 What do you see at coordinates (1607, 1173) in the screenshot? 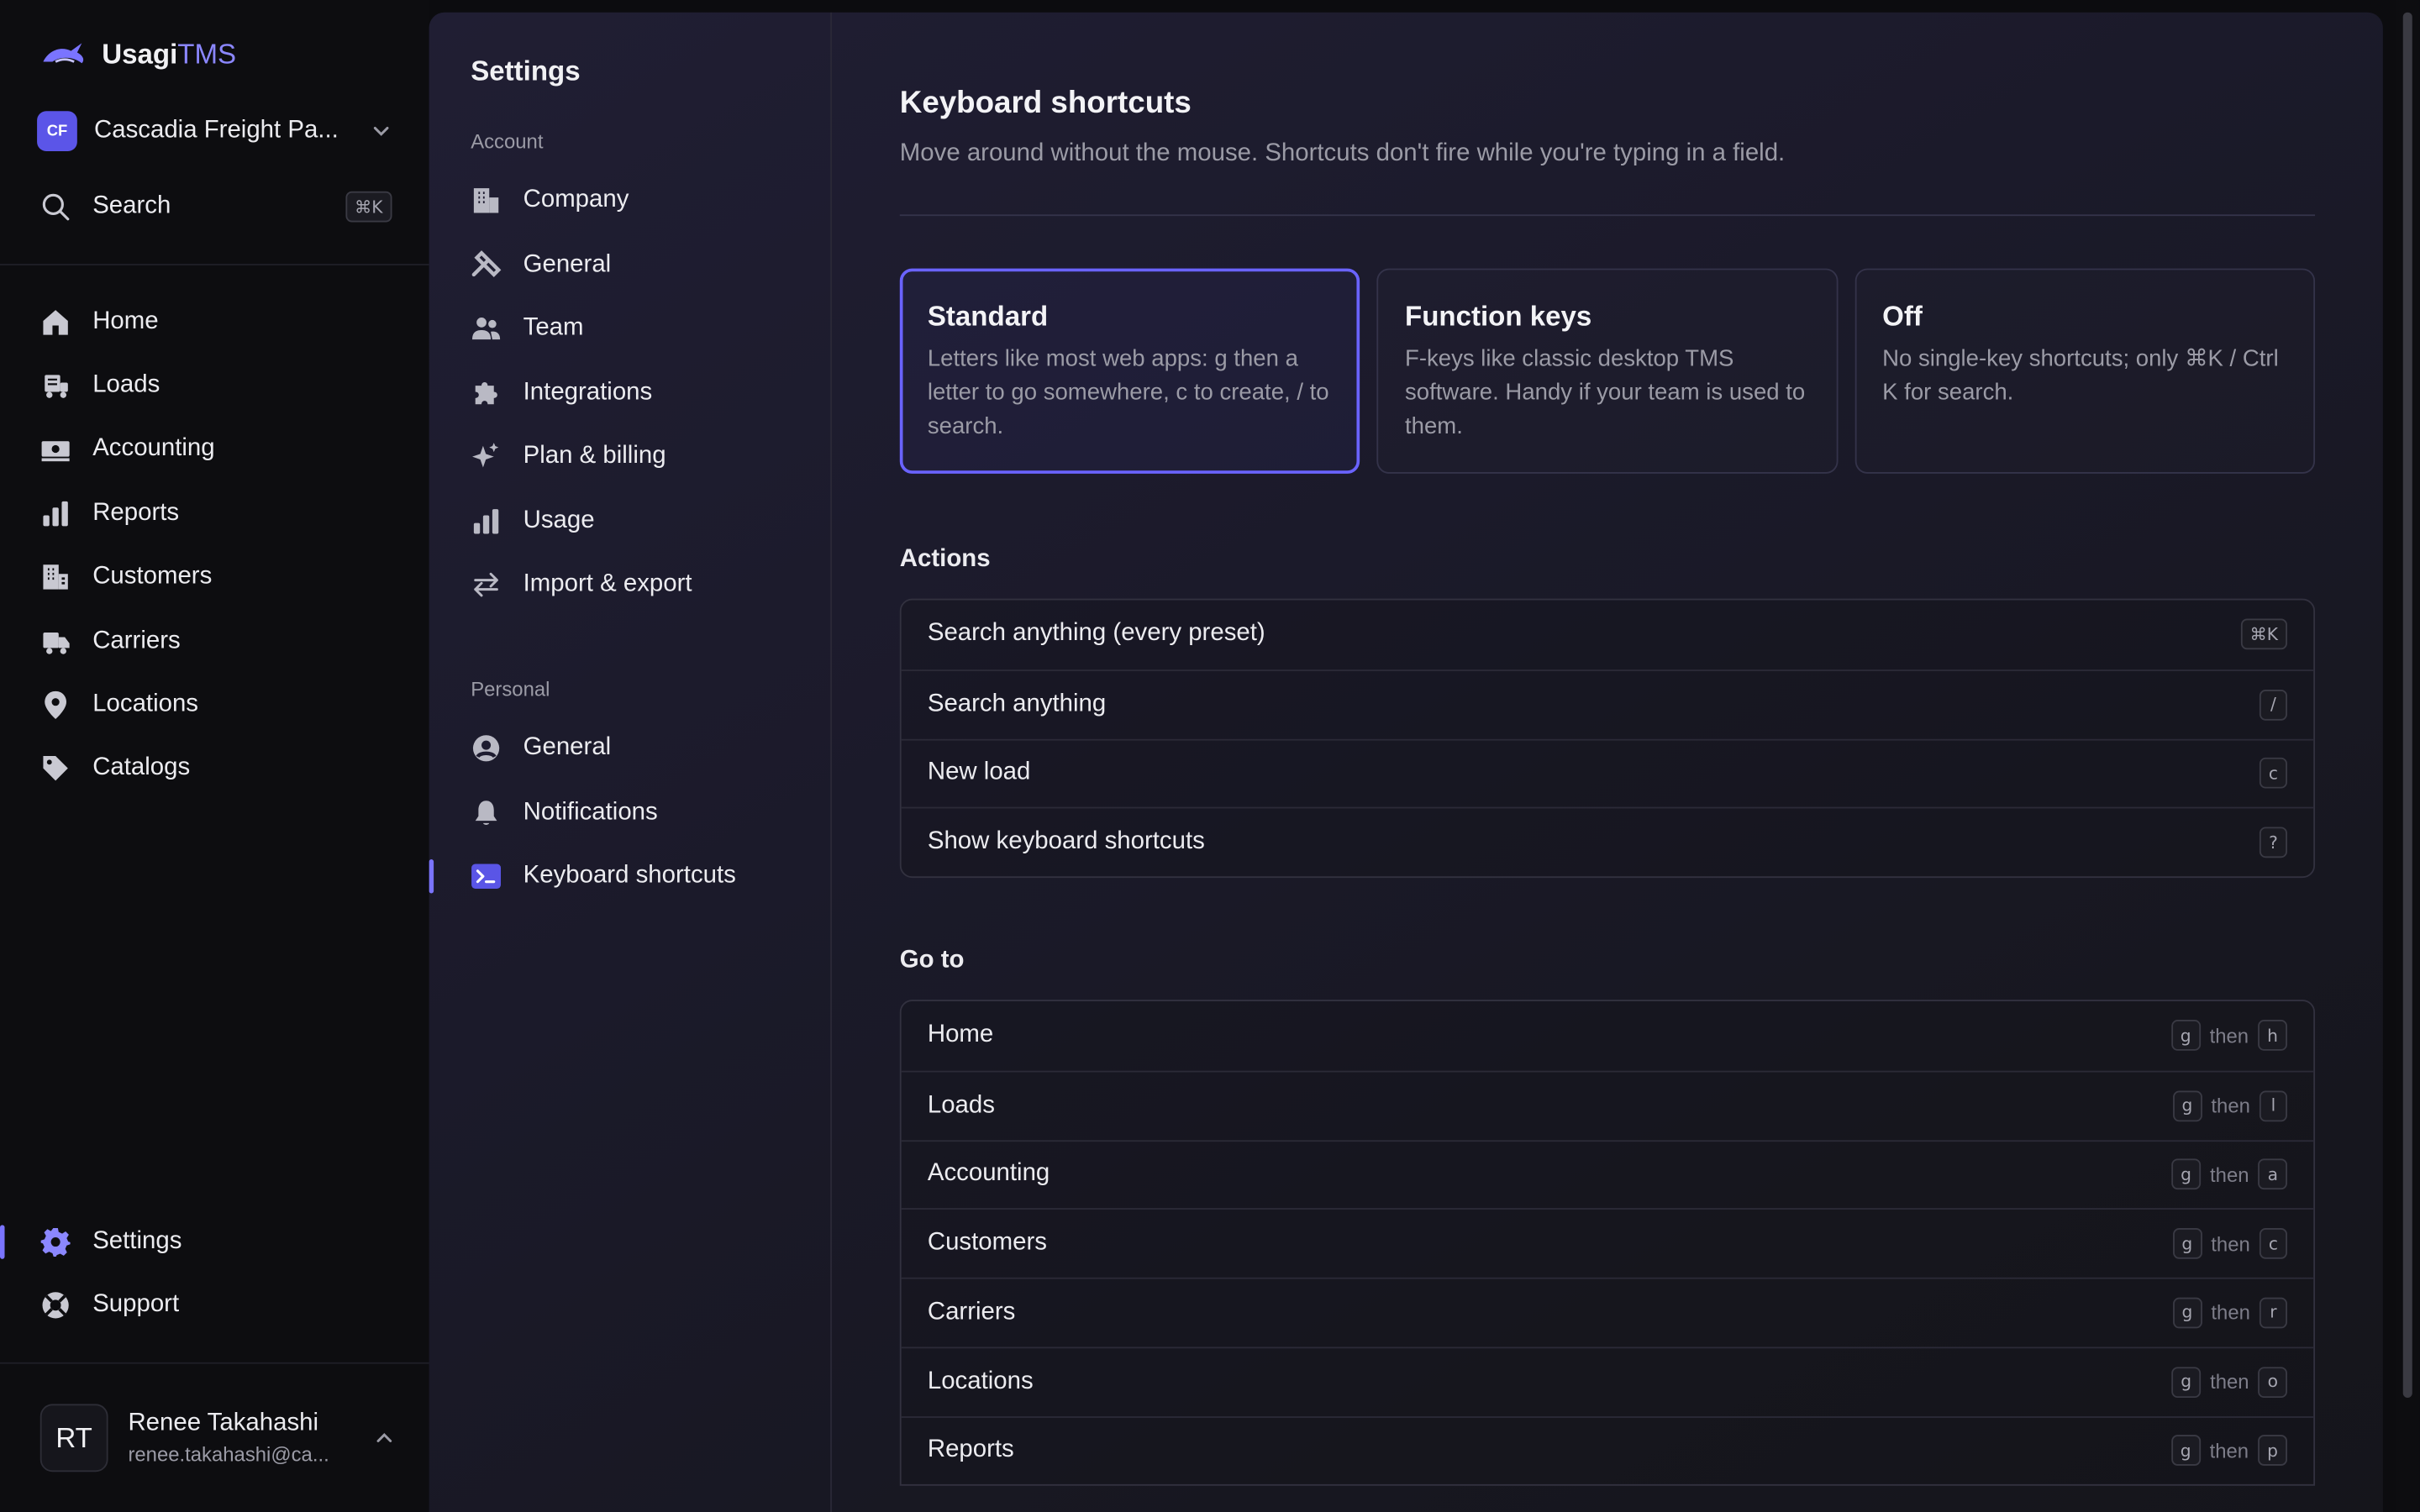
I see `shortcut-row: Accounting g then a` at bounding box center [1607, 1173].